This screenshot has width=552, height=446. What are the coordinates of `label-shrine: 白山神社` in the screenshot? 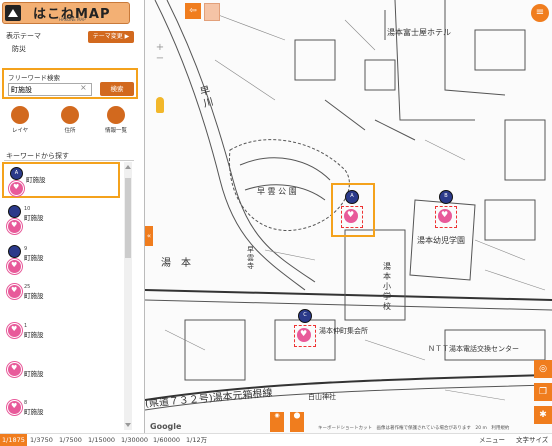 It's located at (322, 397).